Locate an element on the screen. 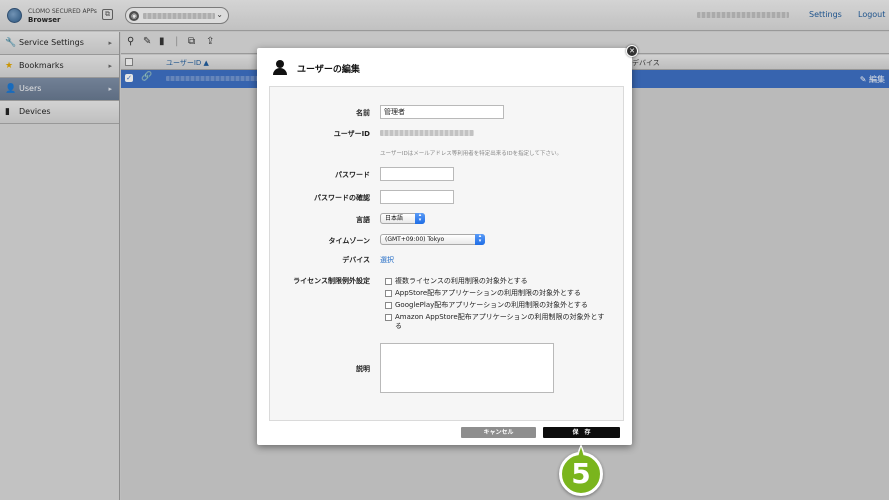  device-label: デバイス is located at coordinates (356, 260).